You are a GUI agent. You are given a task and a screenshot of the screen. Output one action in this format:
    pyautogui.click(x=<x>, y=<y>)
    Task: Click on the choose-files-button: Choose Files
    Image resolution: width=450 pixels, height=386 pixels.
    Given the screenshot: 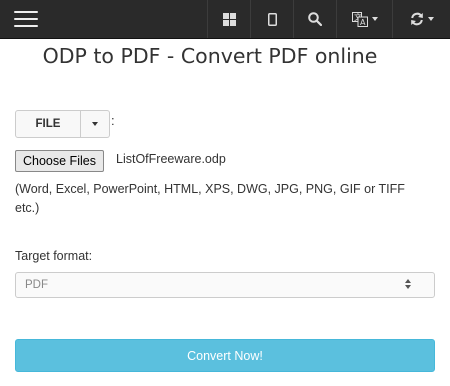 What is the action you would take?
    pyautogui.click(x=59, y=161)
    